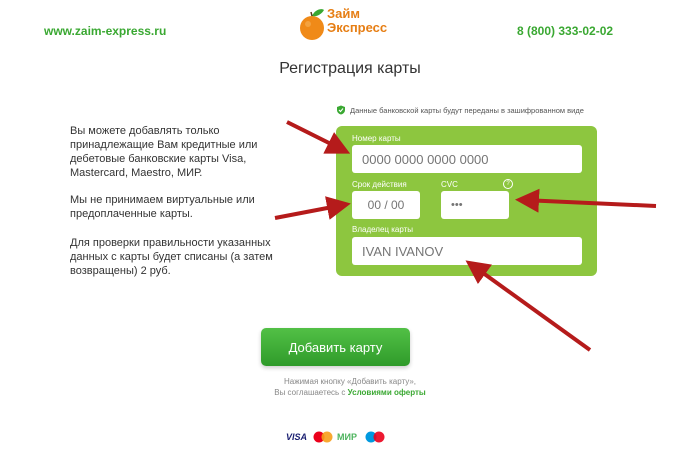  What do you see at coordinates (341, 110) in the screenshot?
I see `shield-check-icon` at bounding box center [341, 110].